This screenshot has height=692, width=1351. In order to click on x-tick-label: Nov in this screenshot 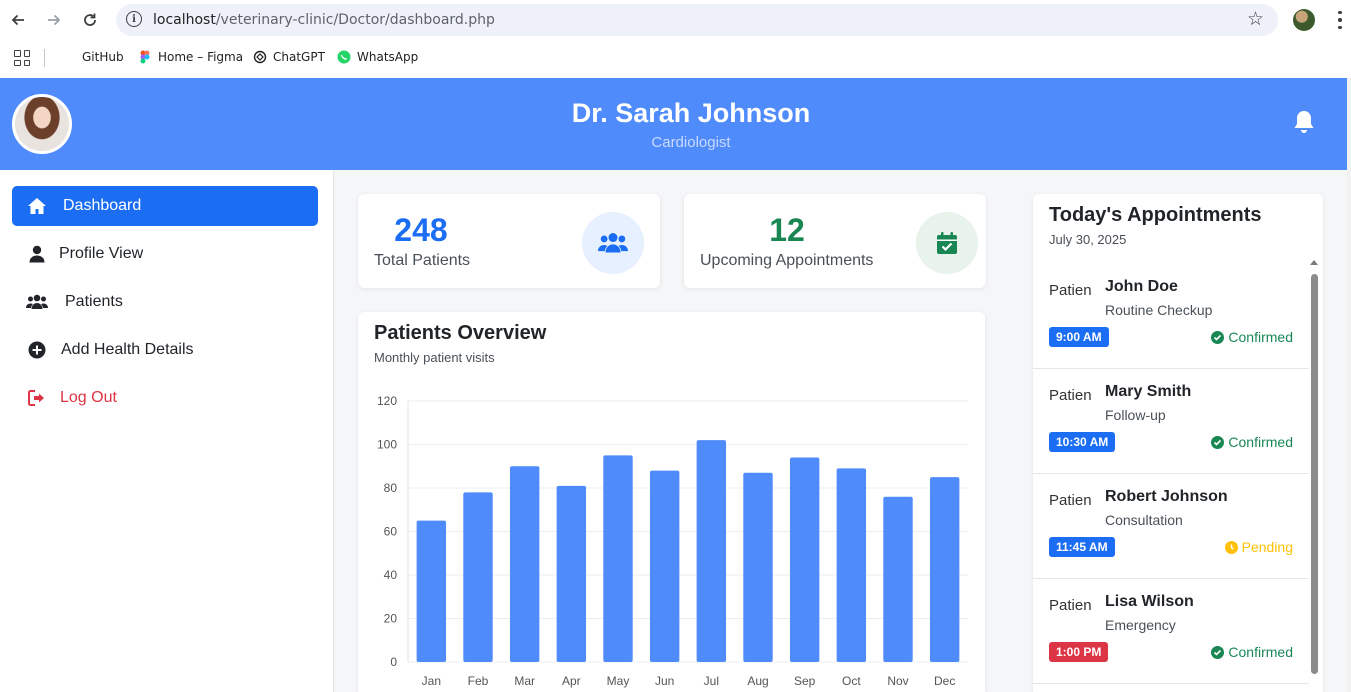, I will do `click(897, 681)`.